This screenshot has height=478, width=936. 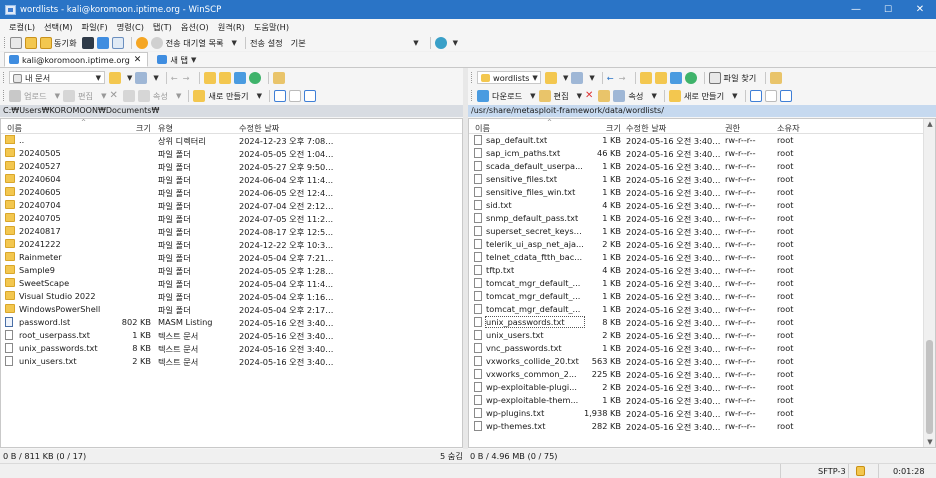 What do you see at coordinates (355, 42) in the screenshot?
I see `transfer-settings-dropdown: 기본 ▼` at bounding box center [355, 42].